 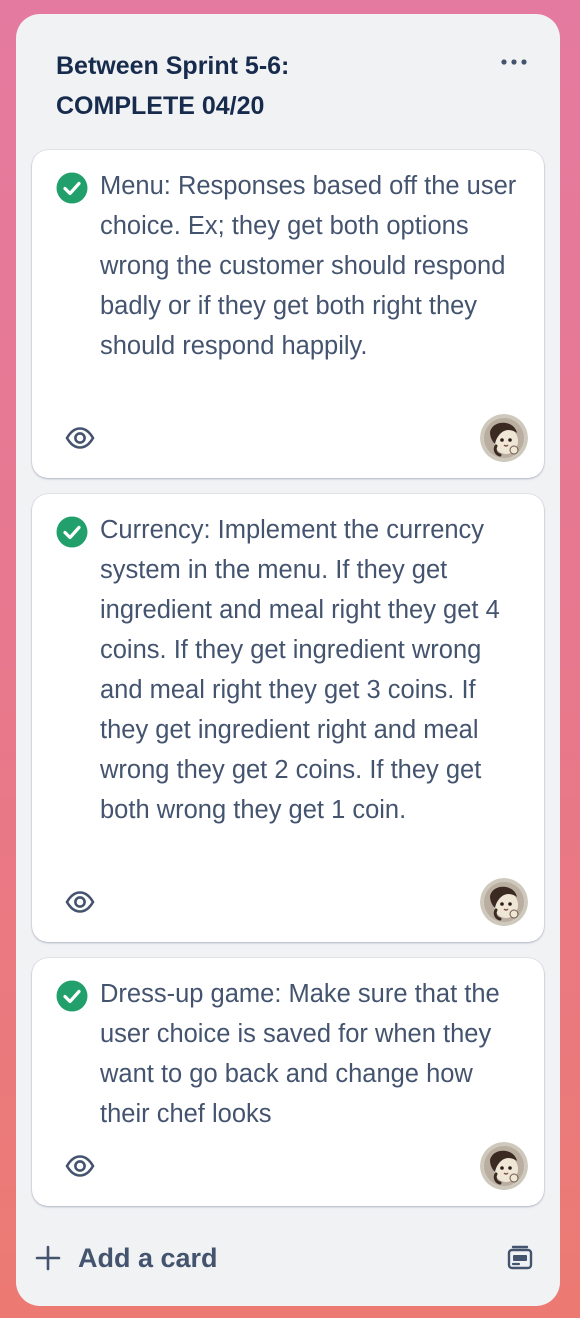 I want to click on add-card-label: Add a card, so click(x=148, y=1257).